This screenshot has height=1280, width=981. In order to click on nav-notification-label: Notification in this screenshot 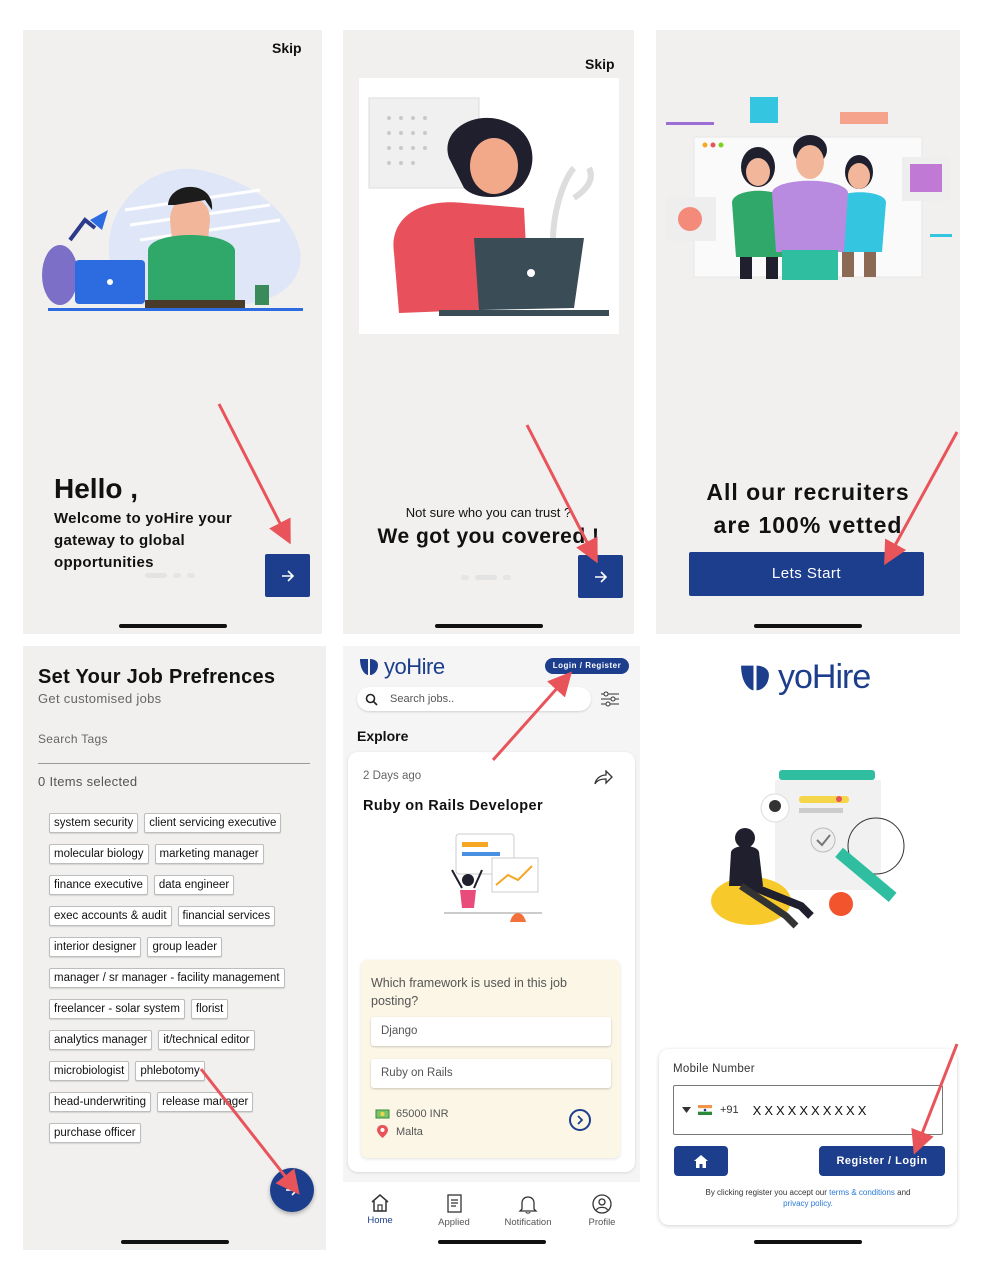, I will do `click(528, 1222)`.